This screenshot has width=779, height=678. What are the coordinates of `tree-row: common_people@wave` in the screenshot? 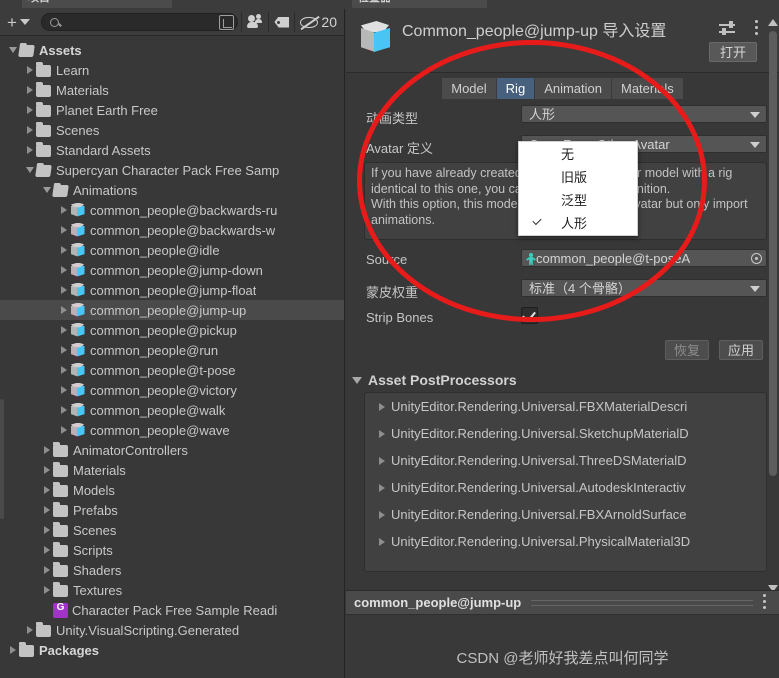 It's located at (172, 430).